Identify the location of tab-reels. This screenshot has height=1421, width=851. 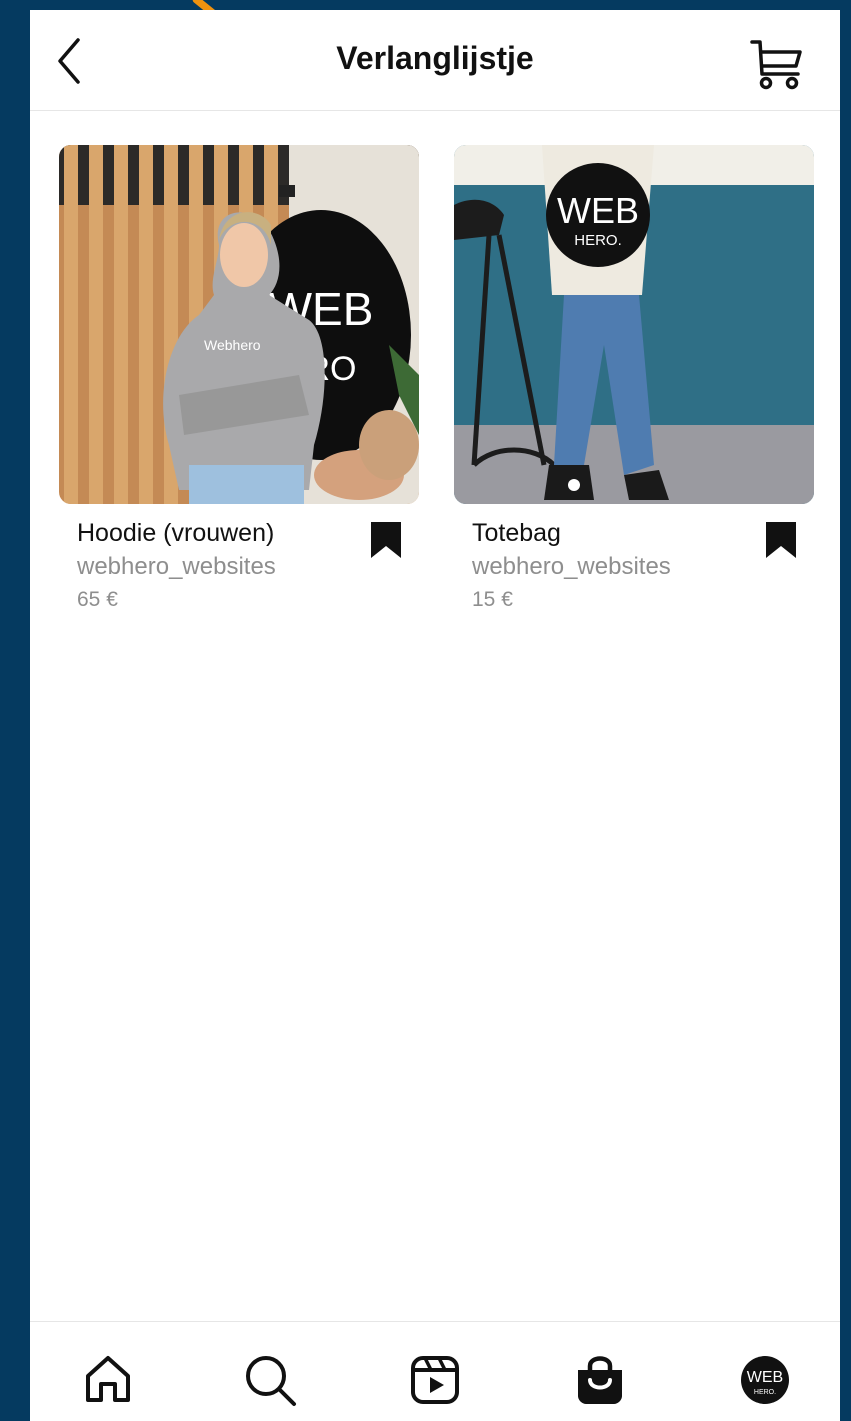
(435, 1380).